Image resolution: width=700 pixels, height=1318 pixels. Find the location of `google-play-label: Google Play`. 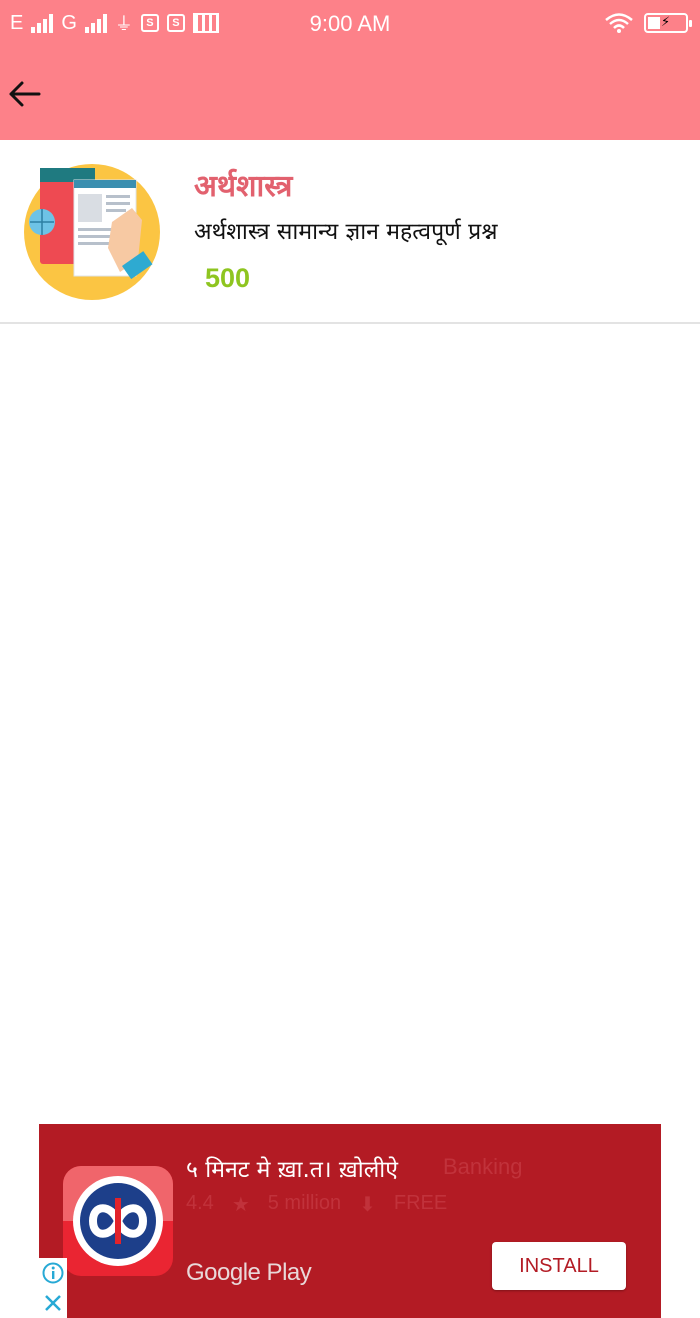

google-play-label: Google Play is located at coordinates (249, 1272).